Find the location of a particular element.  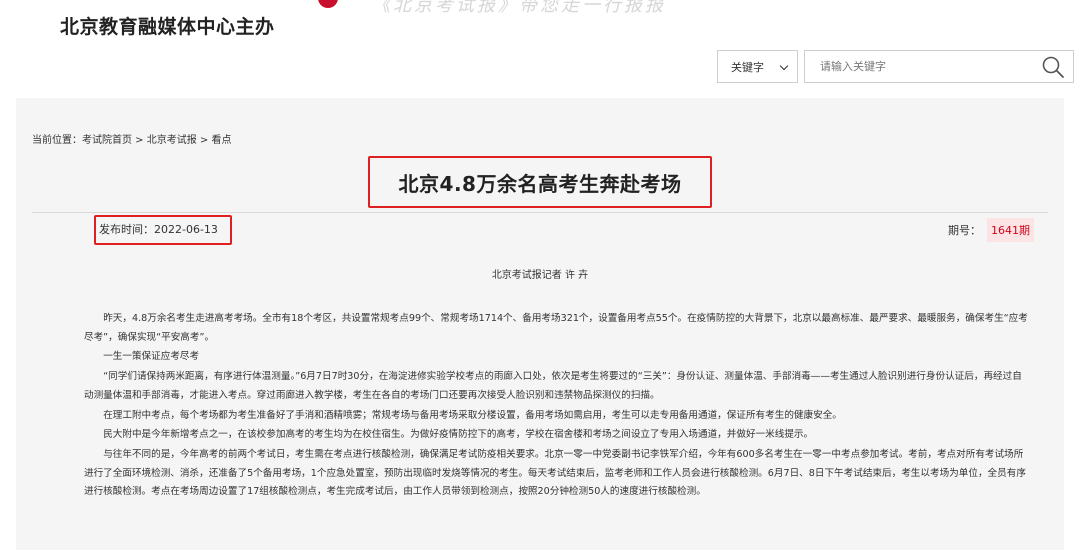

search-icon is located at coordinates (1053, 67).